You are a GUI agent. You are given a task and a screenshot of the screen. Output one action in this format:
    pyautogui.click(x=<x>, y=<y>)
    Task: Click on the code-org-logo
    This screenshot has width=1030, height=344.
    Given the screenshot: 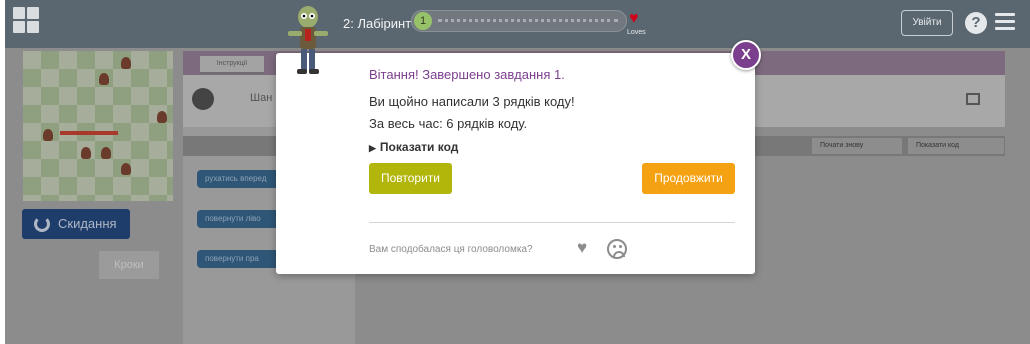 What is the action you would take?
    pyautogui.click(x=26, y=20)
    